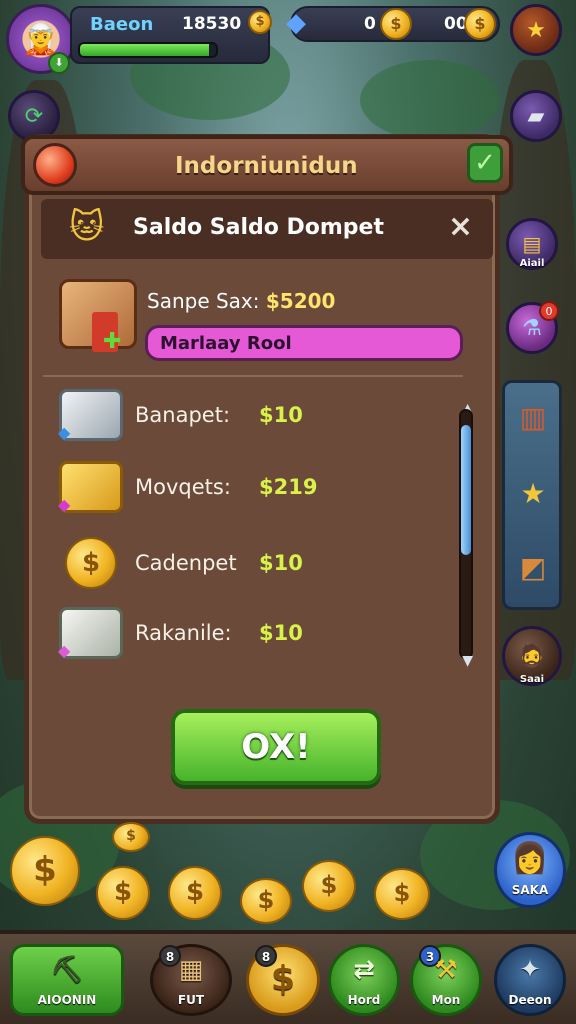  What do you see at coordinates (533, 567) in the screenshot?
I see `map-piece-icon: ◩` at bounding box center [533, 567].